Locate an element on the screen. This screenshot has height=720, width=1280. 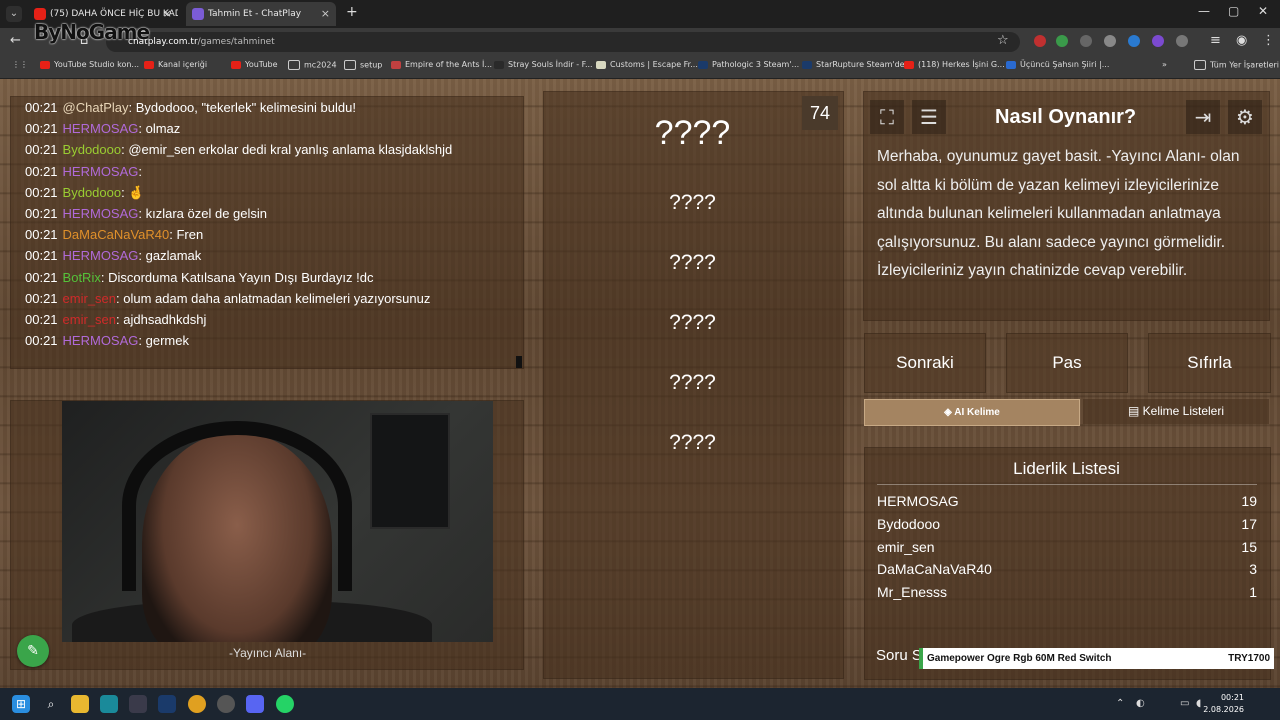
profile-avatar: ◉ is located at coordinates (1241, 40).